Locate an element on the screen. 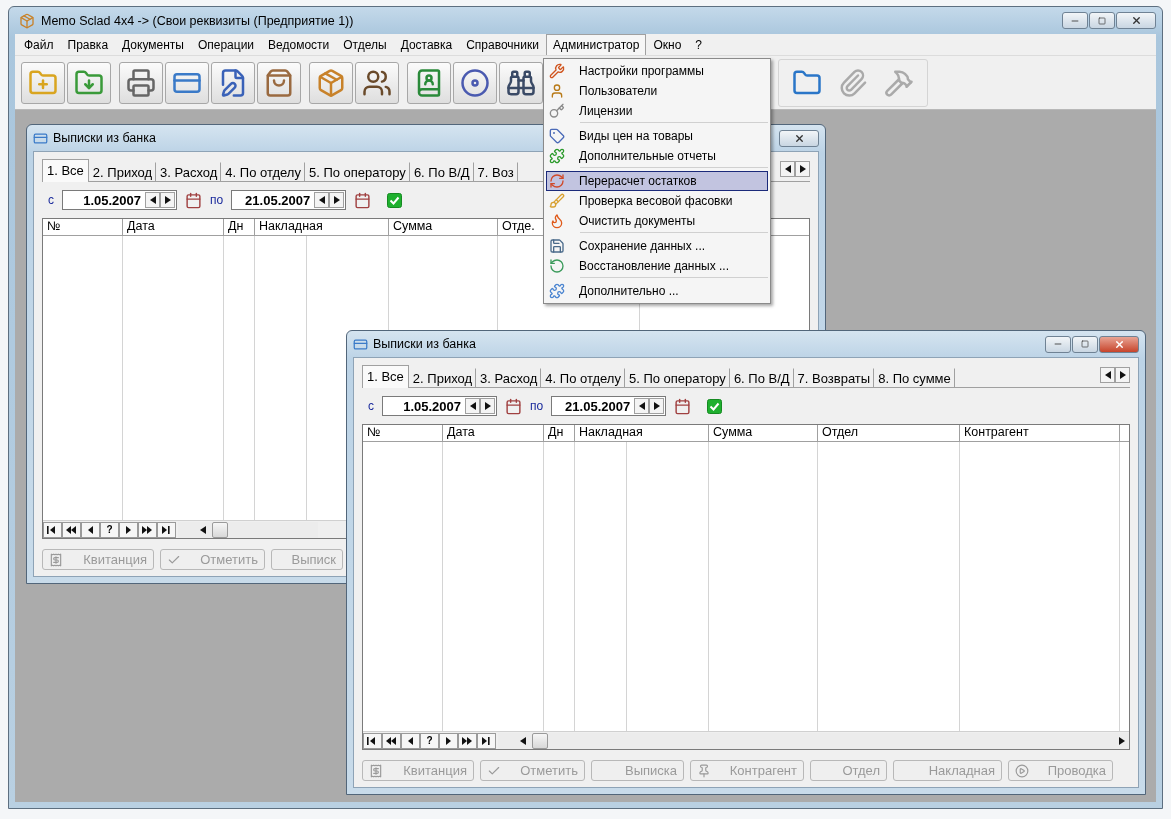 The height and width of the screenshot is (819, 1171). menu-option: Пользователи is located at coordinates (657, 91).